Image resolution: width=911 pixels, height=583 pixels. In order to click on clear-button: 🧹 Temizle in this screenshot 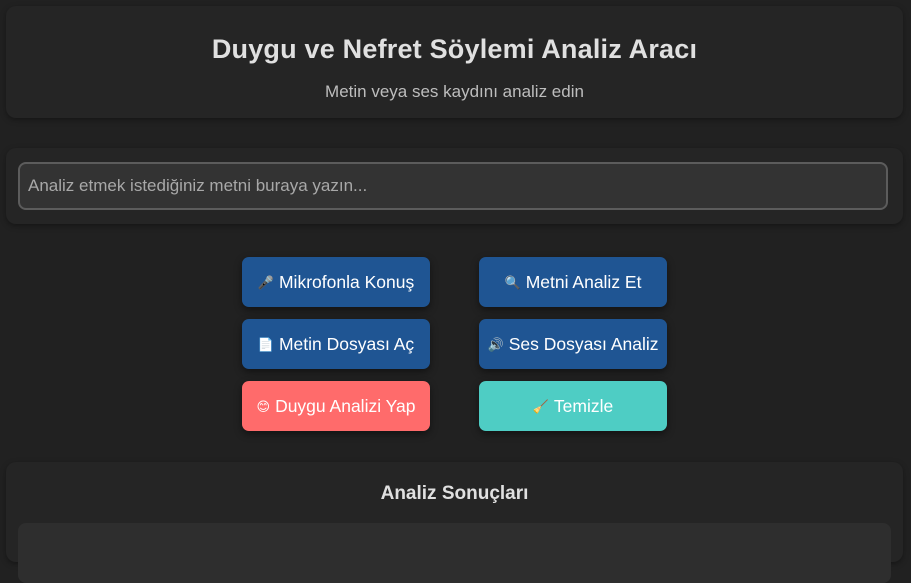, I will do `click(573, 406)`.